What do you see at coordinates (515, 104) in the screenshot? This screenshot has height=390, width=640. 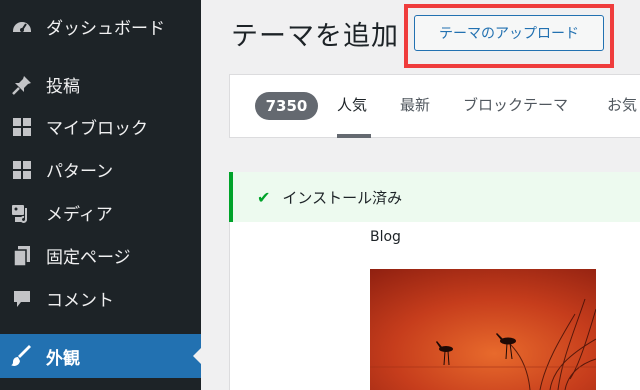 I see `tab-block-themes: ブロックテーマ` at bounding box center [515, 104].